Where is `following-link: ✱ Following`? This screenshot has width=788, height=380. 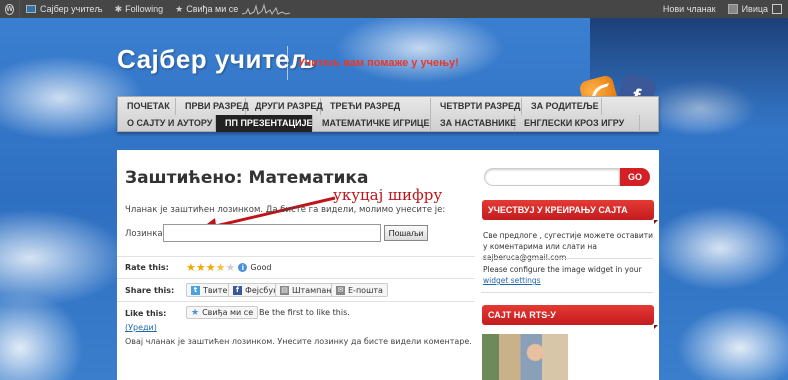 following-link: ✱ Following is located at coordinates (139, 9).